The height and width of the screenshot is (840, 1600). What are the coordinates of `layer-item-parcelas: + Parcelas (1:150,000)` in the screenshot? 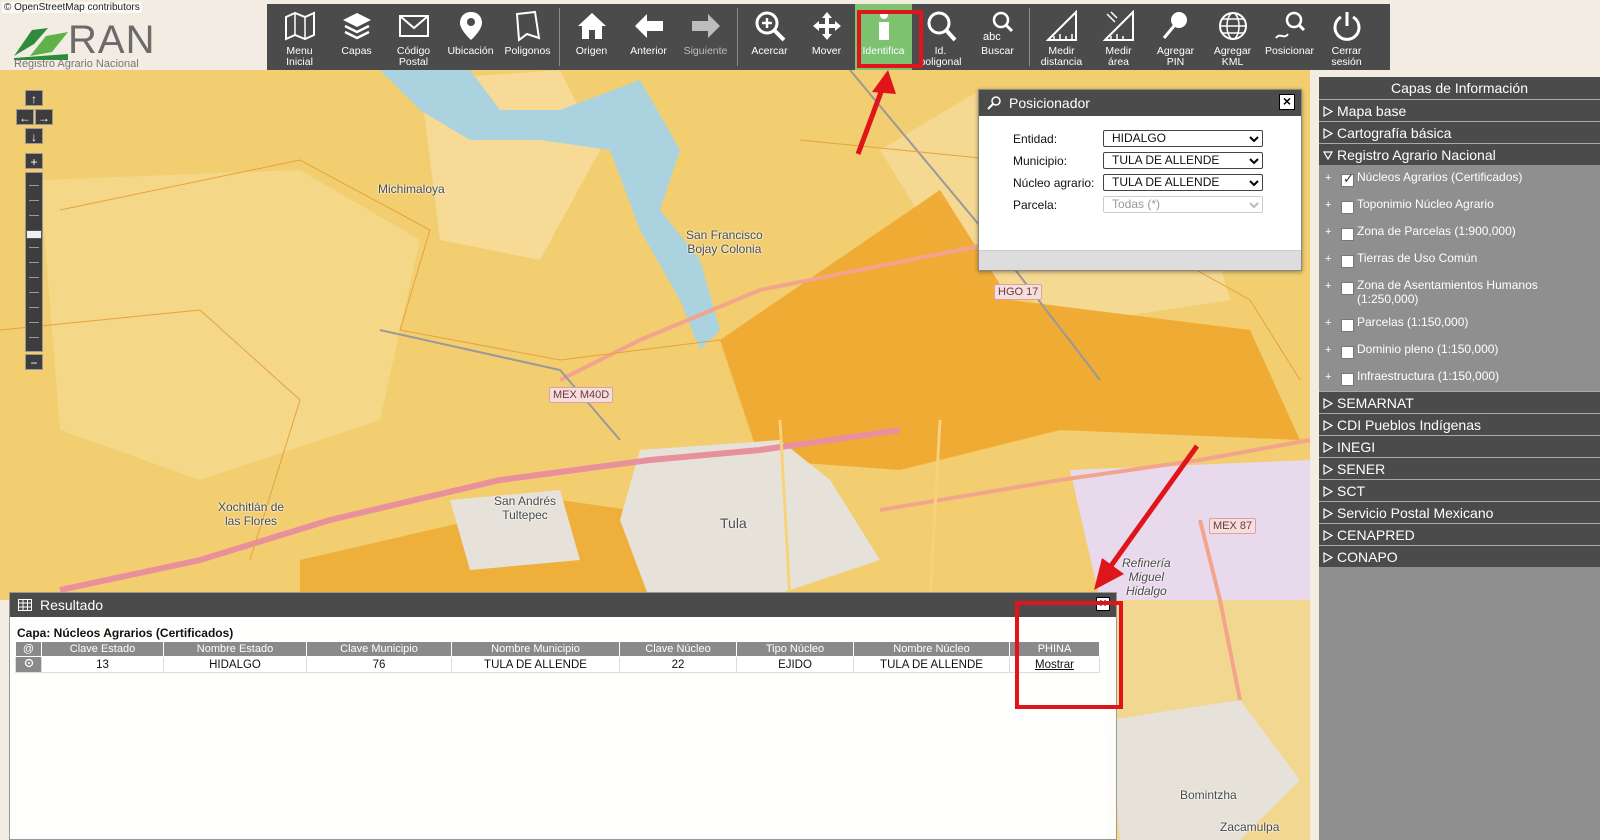 It's located at (1459, 323).